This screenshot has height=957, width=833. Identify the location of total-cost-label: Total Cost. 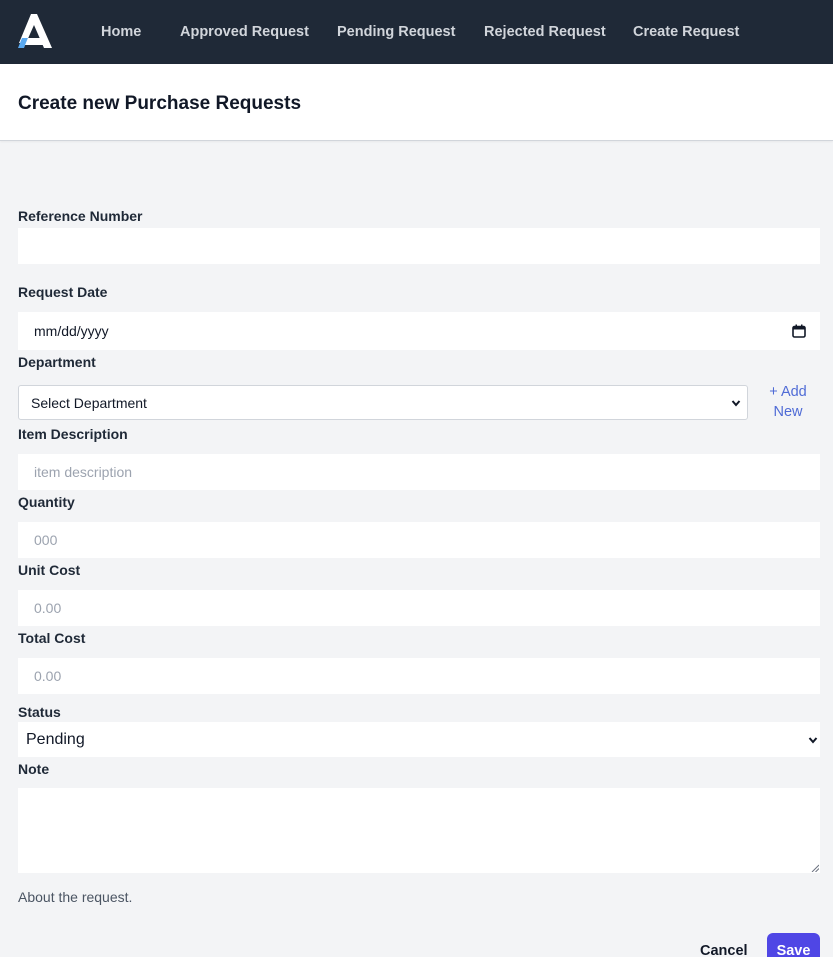
(52, 638).